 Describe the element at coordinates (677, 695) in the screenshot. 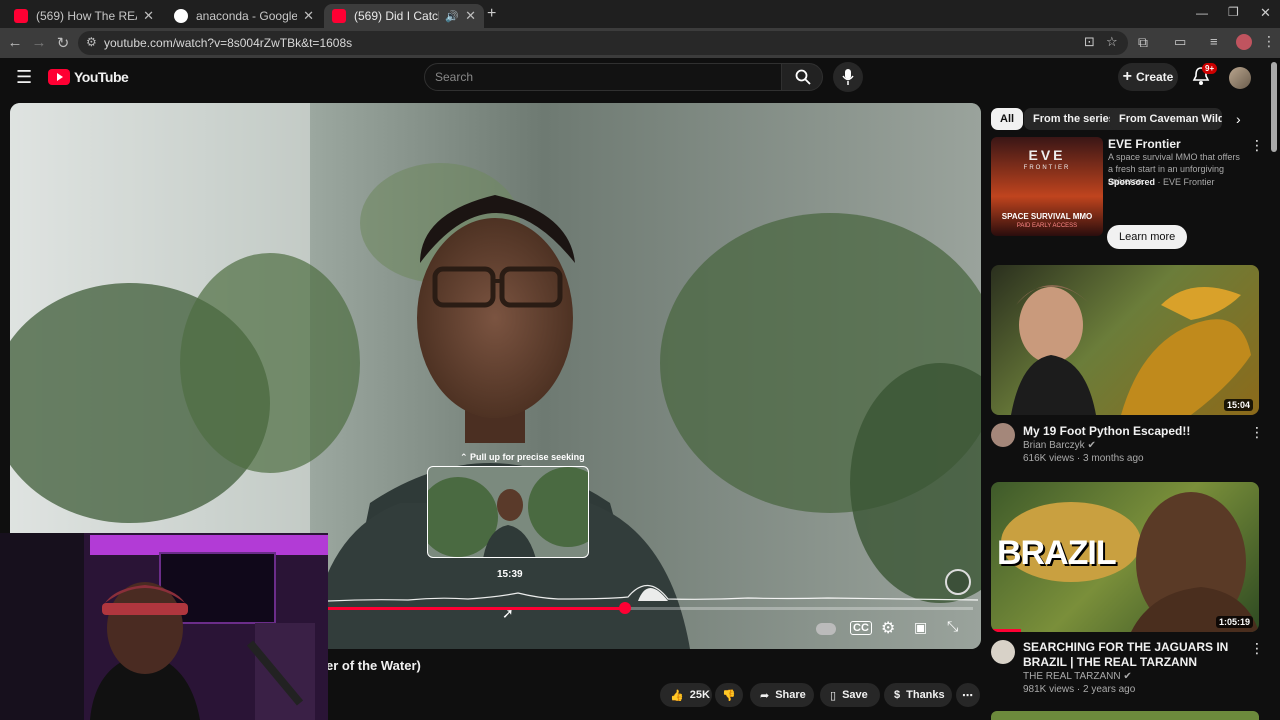

I see `thumbs-up-icon: 👍` at that location.